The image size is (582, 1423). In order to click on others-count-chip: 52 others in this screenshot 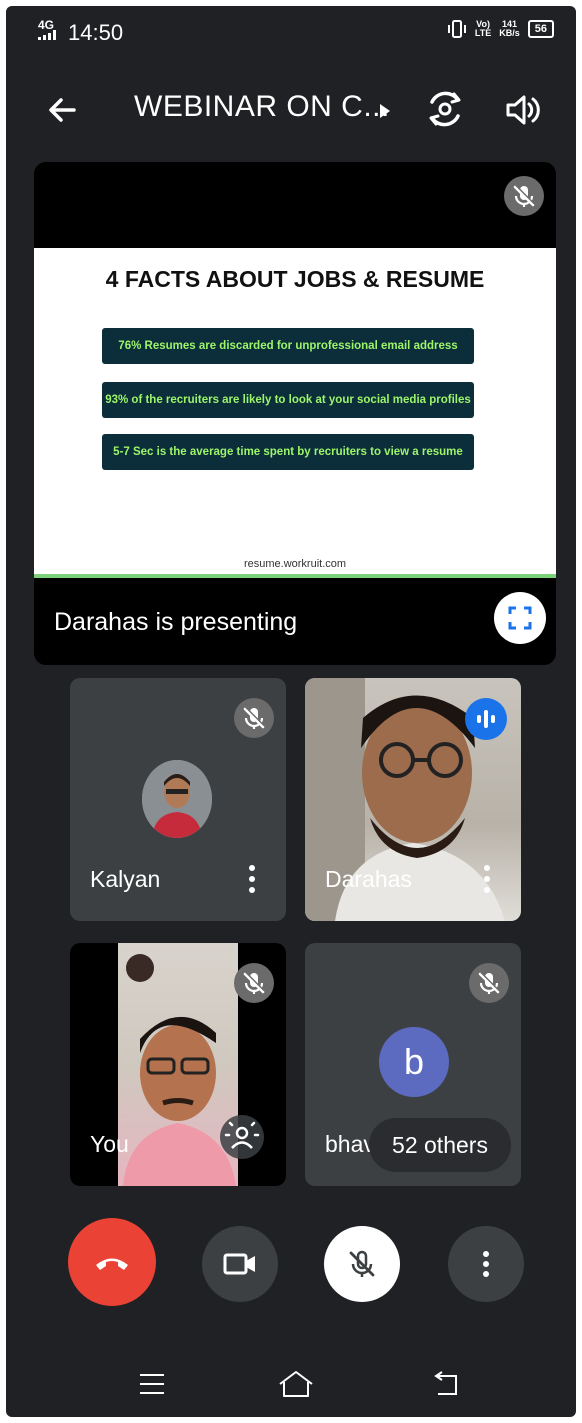, I will do `click(440, 1145)`.